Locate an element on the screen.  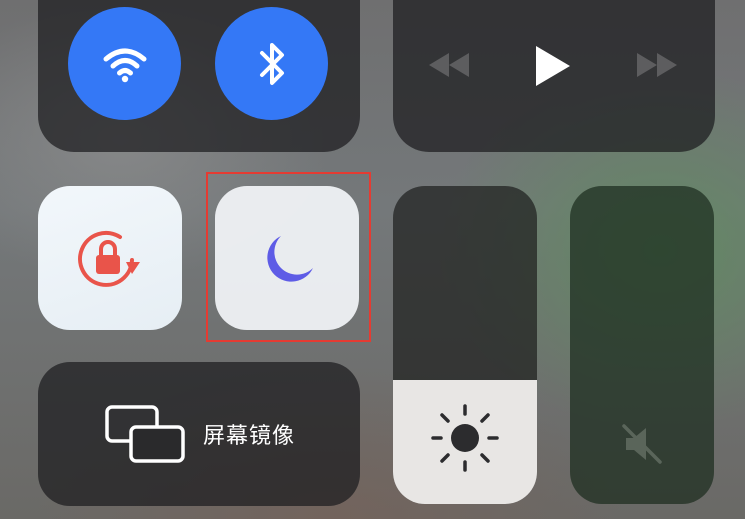
screen-mirroring-button: 屏幕镜像 is located at coordinates (199, 434).